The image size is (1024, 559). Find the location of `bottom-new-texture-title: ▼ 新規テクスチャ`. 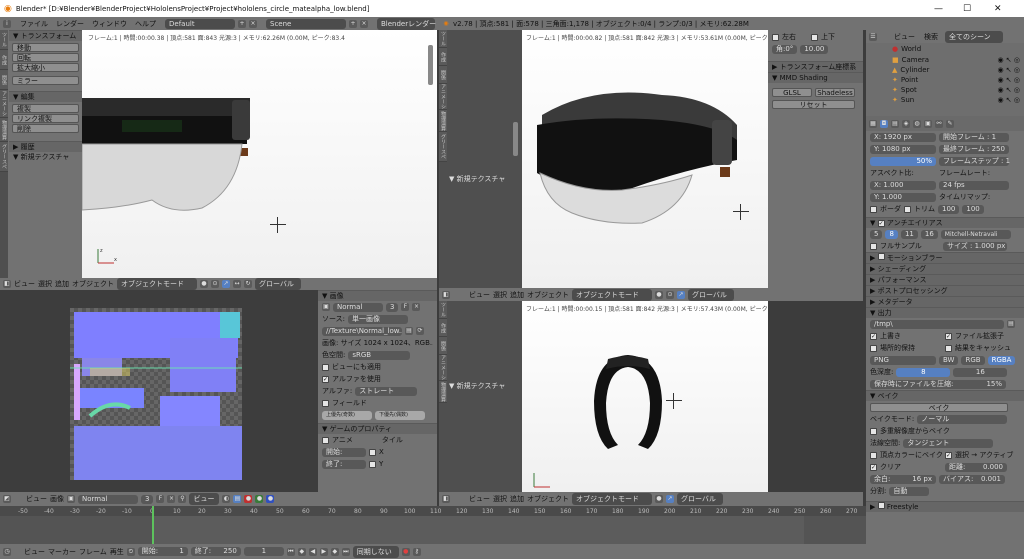

bottom-new-texture-title: ▼ 新規テクスチャ is located at coordinates (477, 386).